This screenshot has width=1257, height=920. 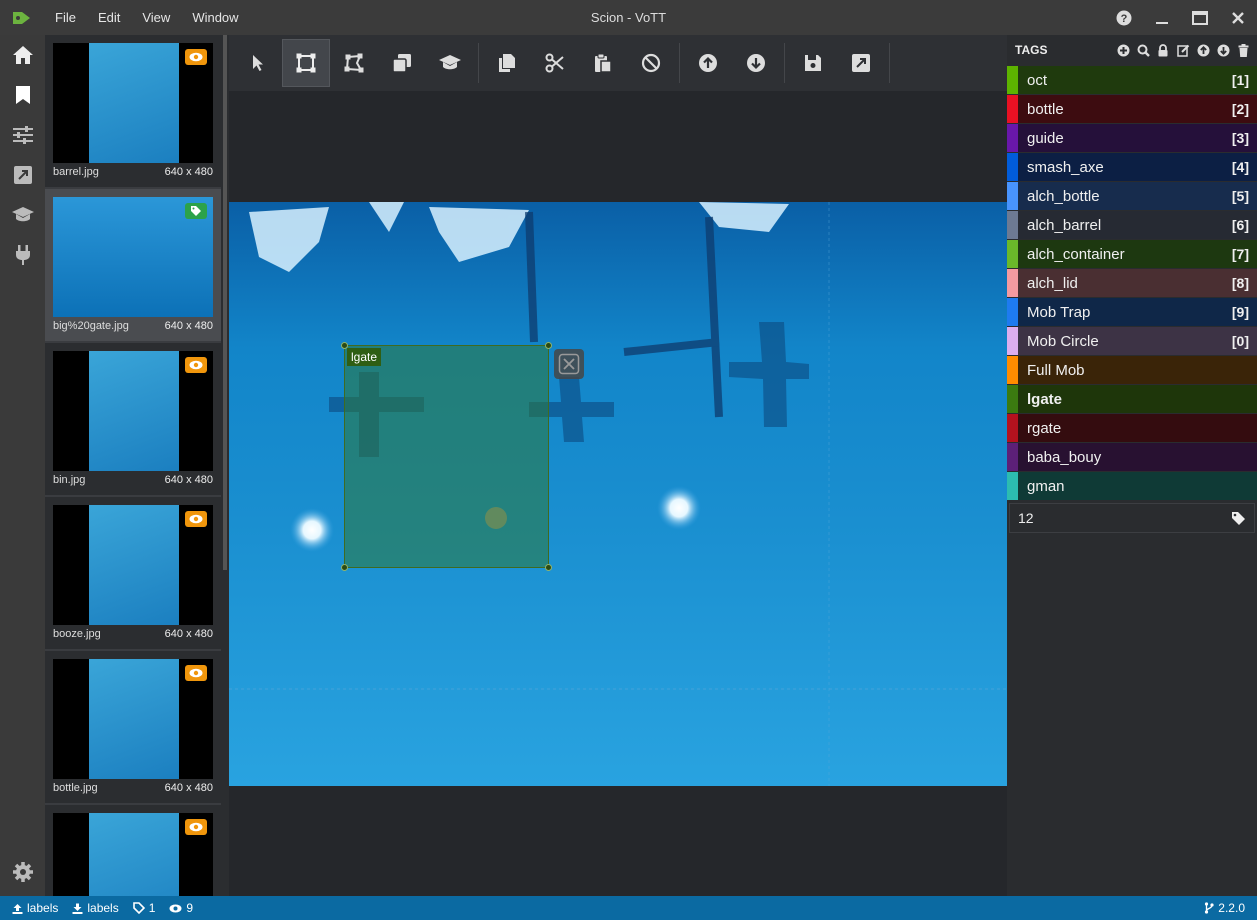 What do you see at coordinates (1200, 17) in the screenshot?
I see `maximize-button` at bounding box center [1200, 17].